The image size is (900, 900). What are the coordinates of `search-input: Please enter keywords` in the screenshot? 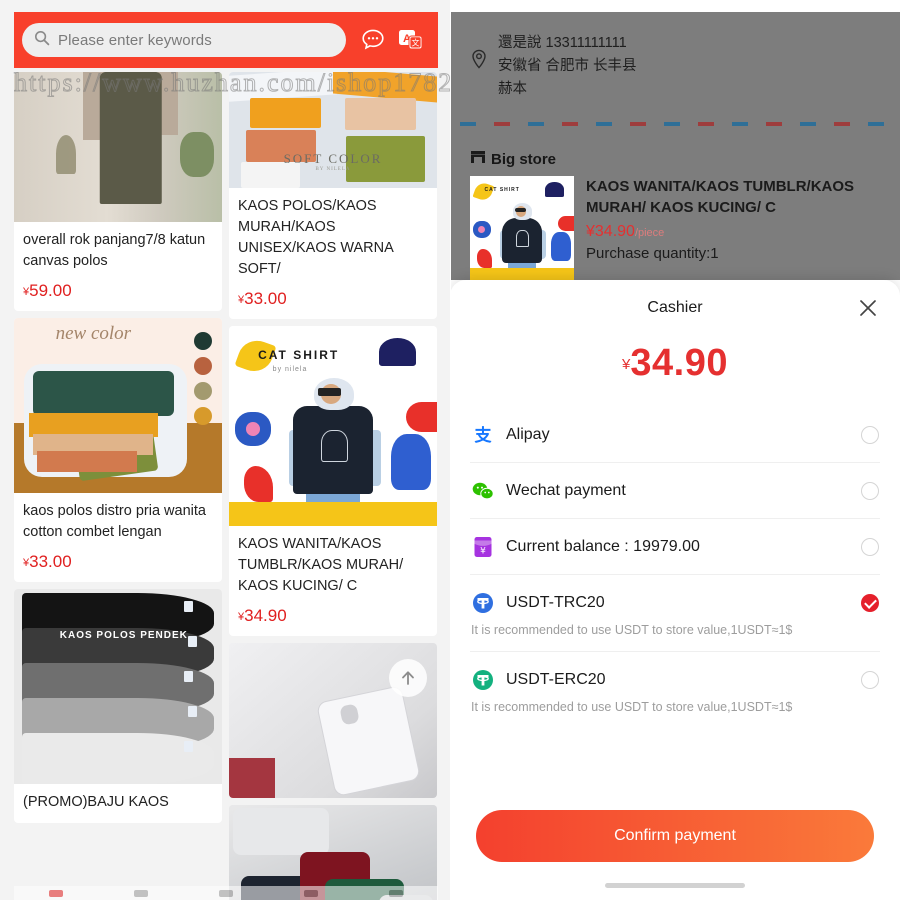 It's located at (184, 40).